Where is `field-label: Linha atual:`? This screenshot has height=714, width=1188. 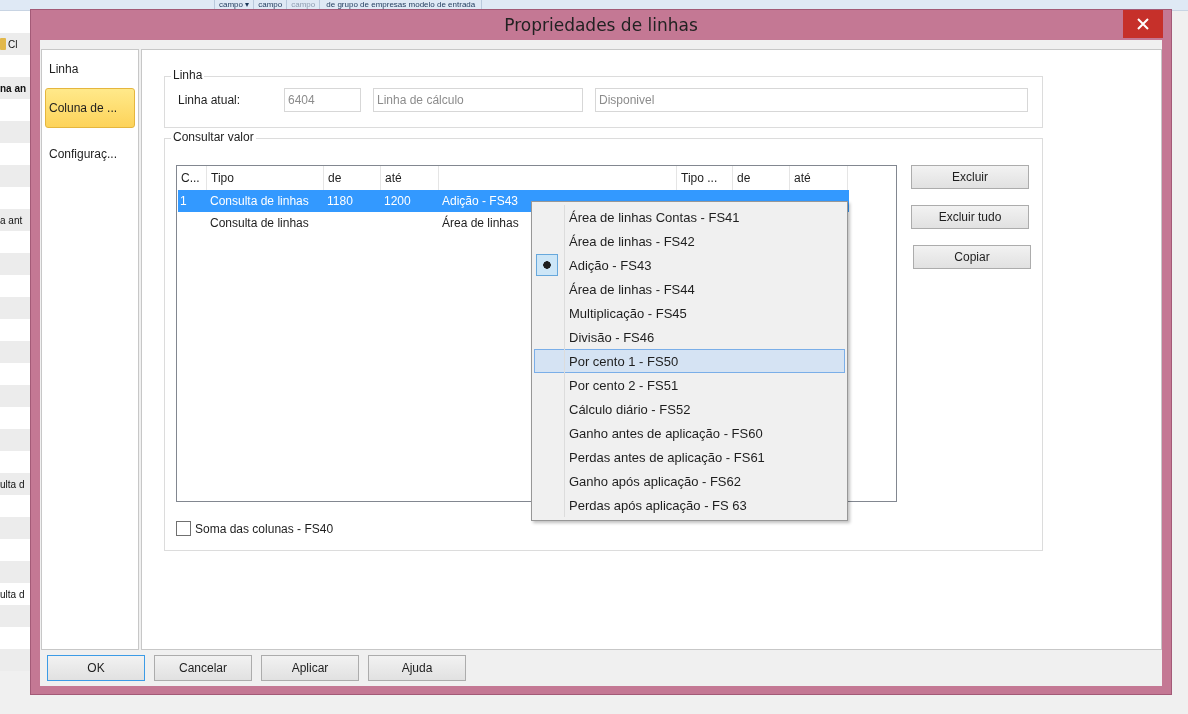
field-label: Linha atual: is located at coordinates (210, 100).